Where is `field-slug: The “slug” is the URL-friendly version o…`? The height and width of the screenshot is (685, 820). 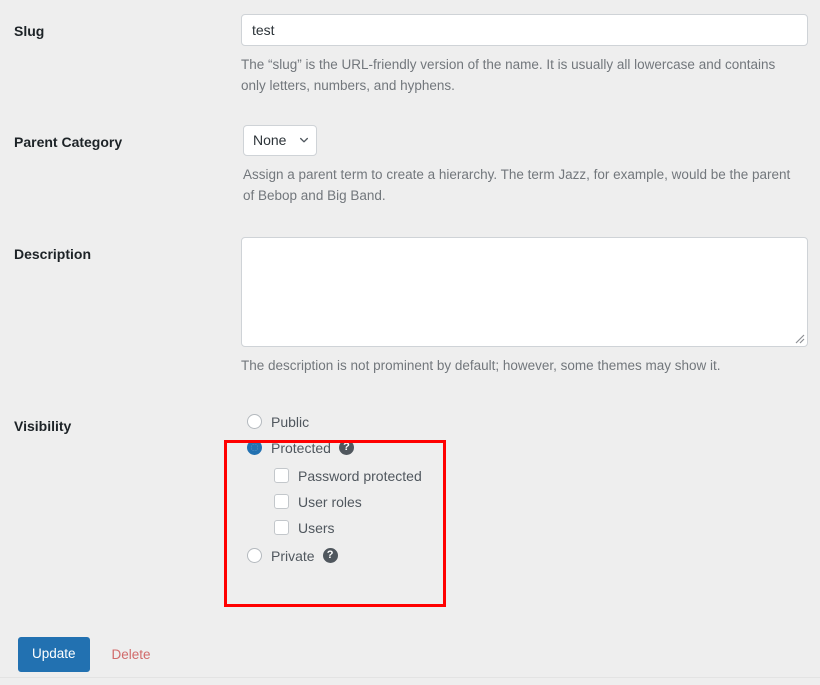
field-slug: The “slug” is the URL-friendly version o… is located at coordinates (530, 48).